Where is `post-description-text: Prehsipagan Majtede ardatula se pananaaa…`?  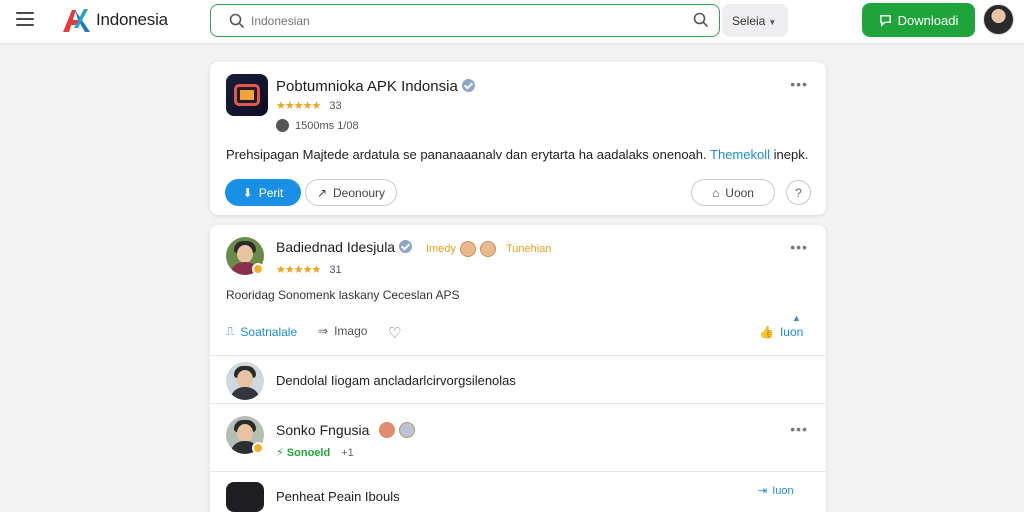 post-description-text: Prehsipagan Majtede ardatula se pananaaa… is located at coordinates (466, 154).